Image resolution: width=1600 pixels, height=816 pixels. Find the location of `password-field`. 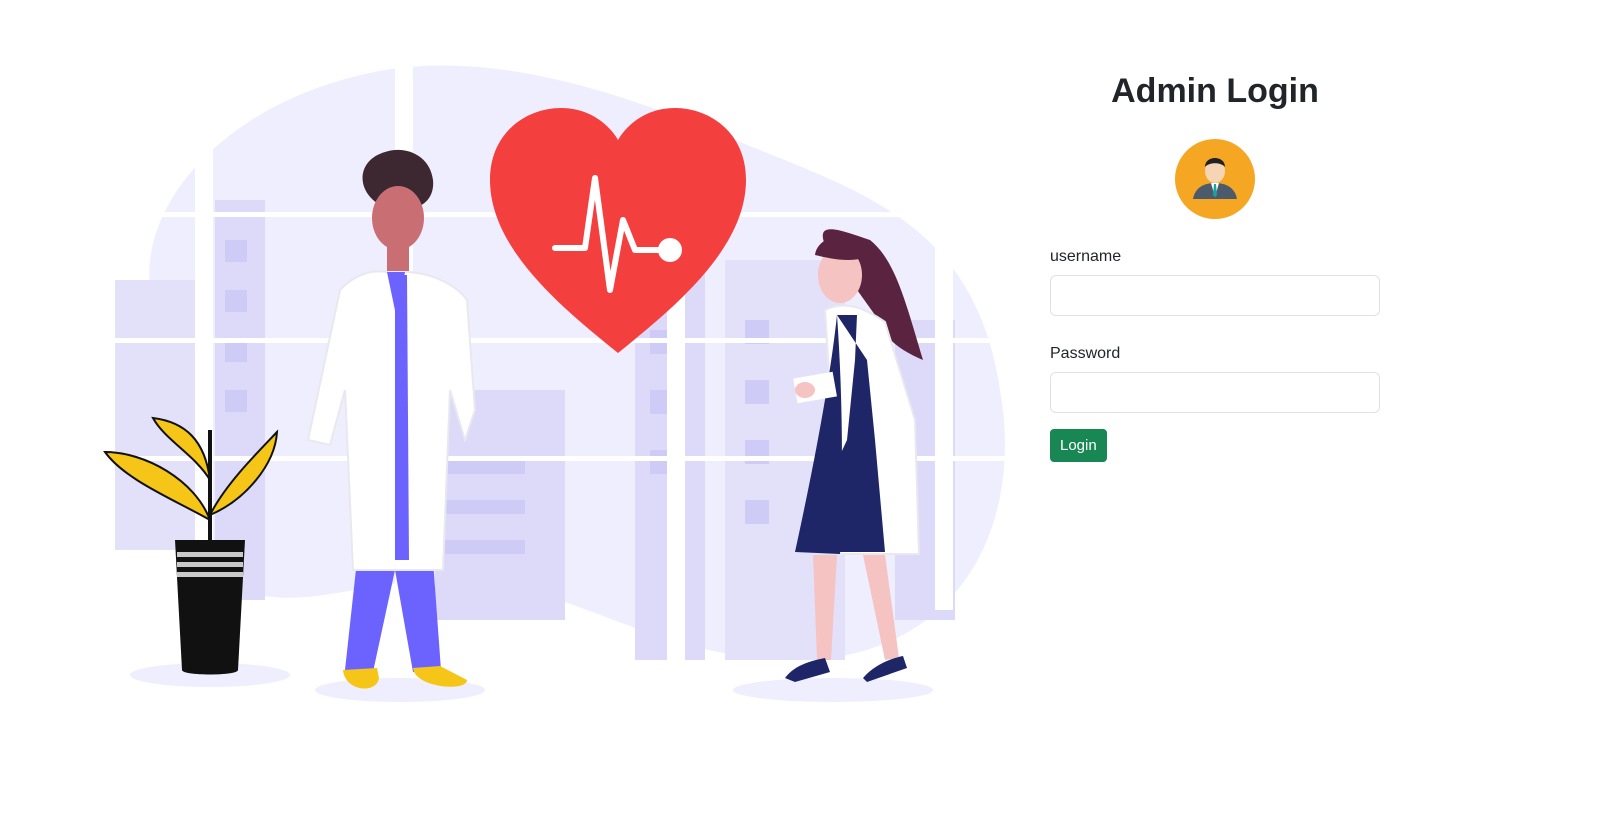

password-field is located at coordinates (1215, 392).